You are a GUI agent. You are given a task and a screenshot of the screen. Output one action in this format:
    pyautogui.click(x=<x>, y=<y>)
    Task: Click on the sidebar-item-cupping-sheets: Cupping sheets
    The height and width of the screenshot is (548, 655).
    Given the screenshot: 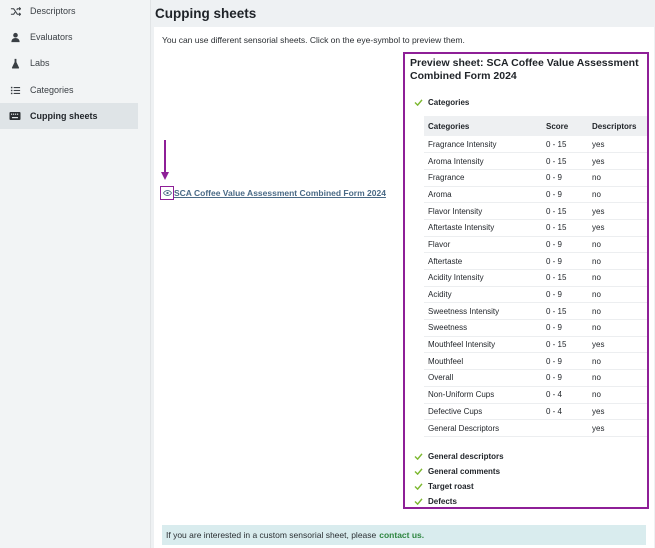 What is the action you would take?
    pyautogui.click(x=69, y=116)
    